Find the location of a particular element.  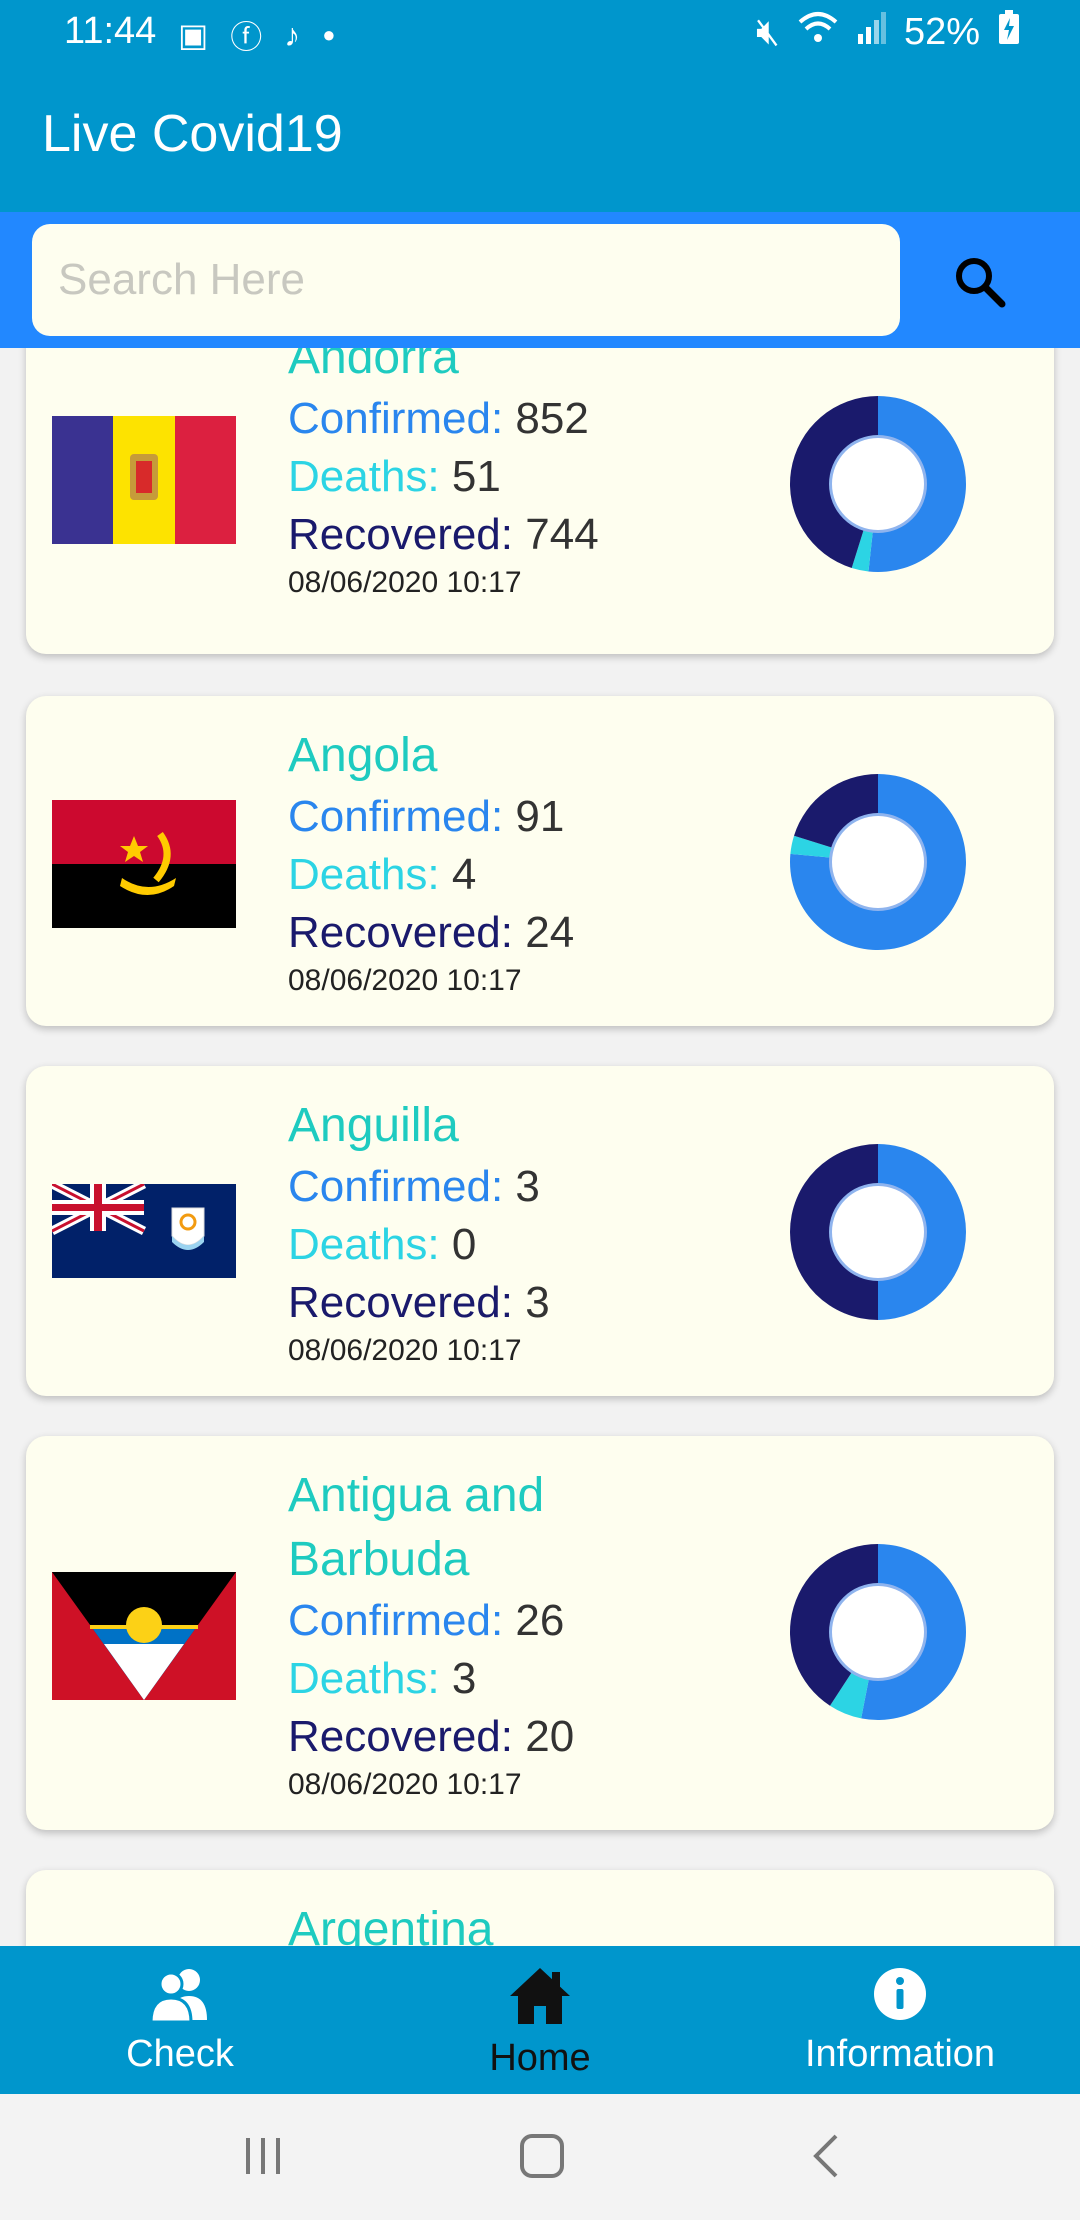

signal-icon is located at coordinates (871, 32).